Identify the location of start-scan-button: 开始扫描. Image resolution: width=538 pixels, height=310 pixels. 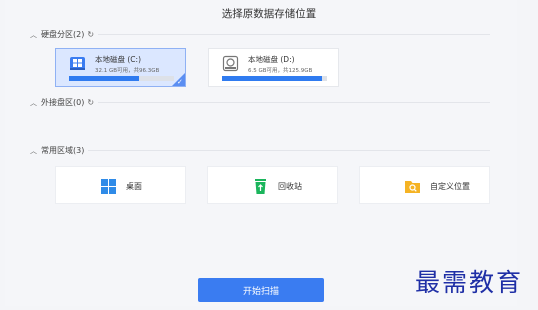
(261, 290).